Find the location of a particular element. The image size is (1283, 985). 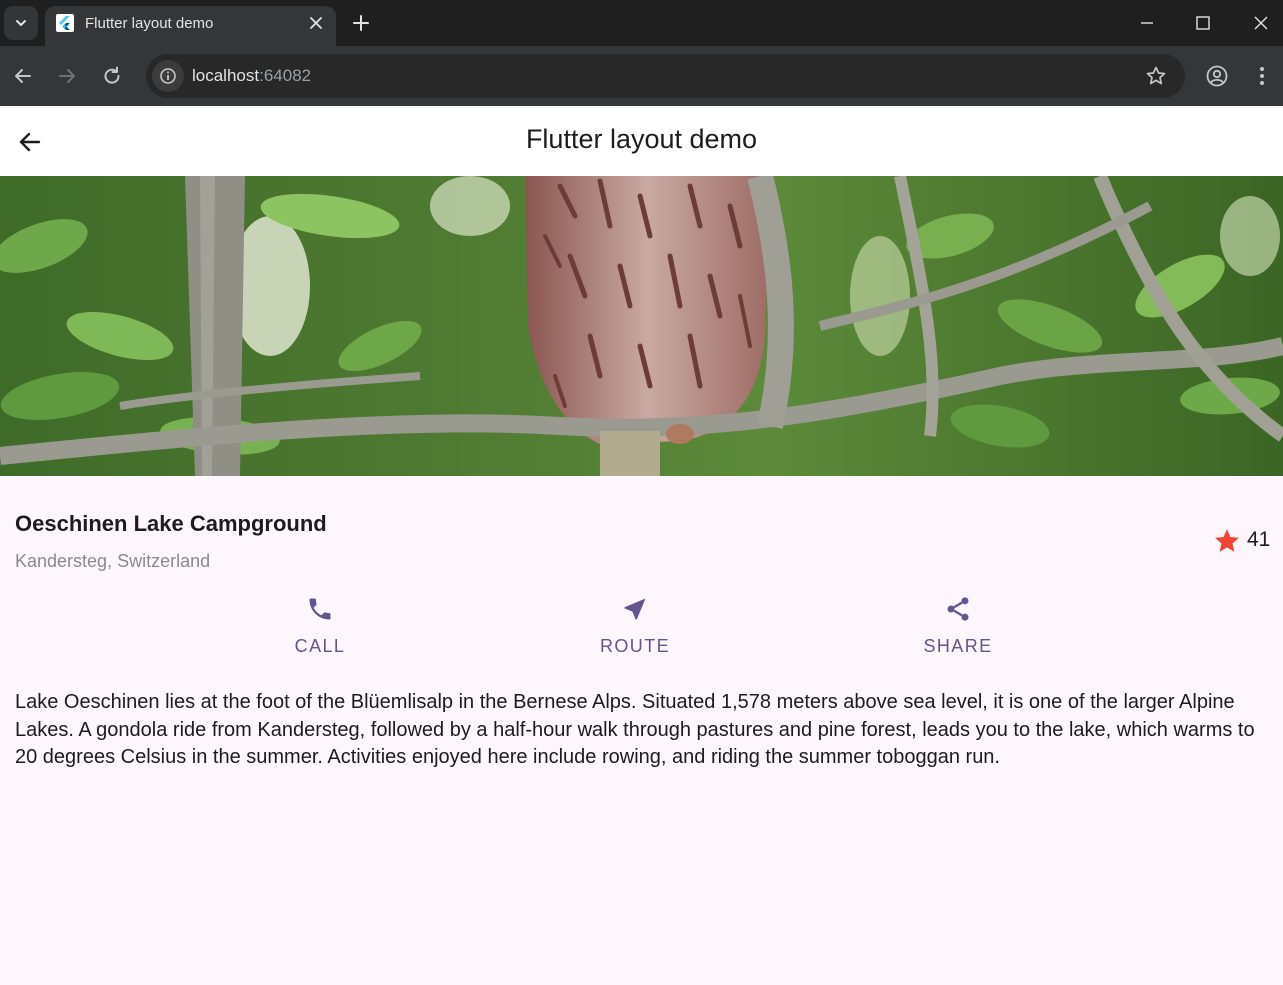

url-host: localhost is located at coordinates (226, 75).